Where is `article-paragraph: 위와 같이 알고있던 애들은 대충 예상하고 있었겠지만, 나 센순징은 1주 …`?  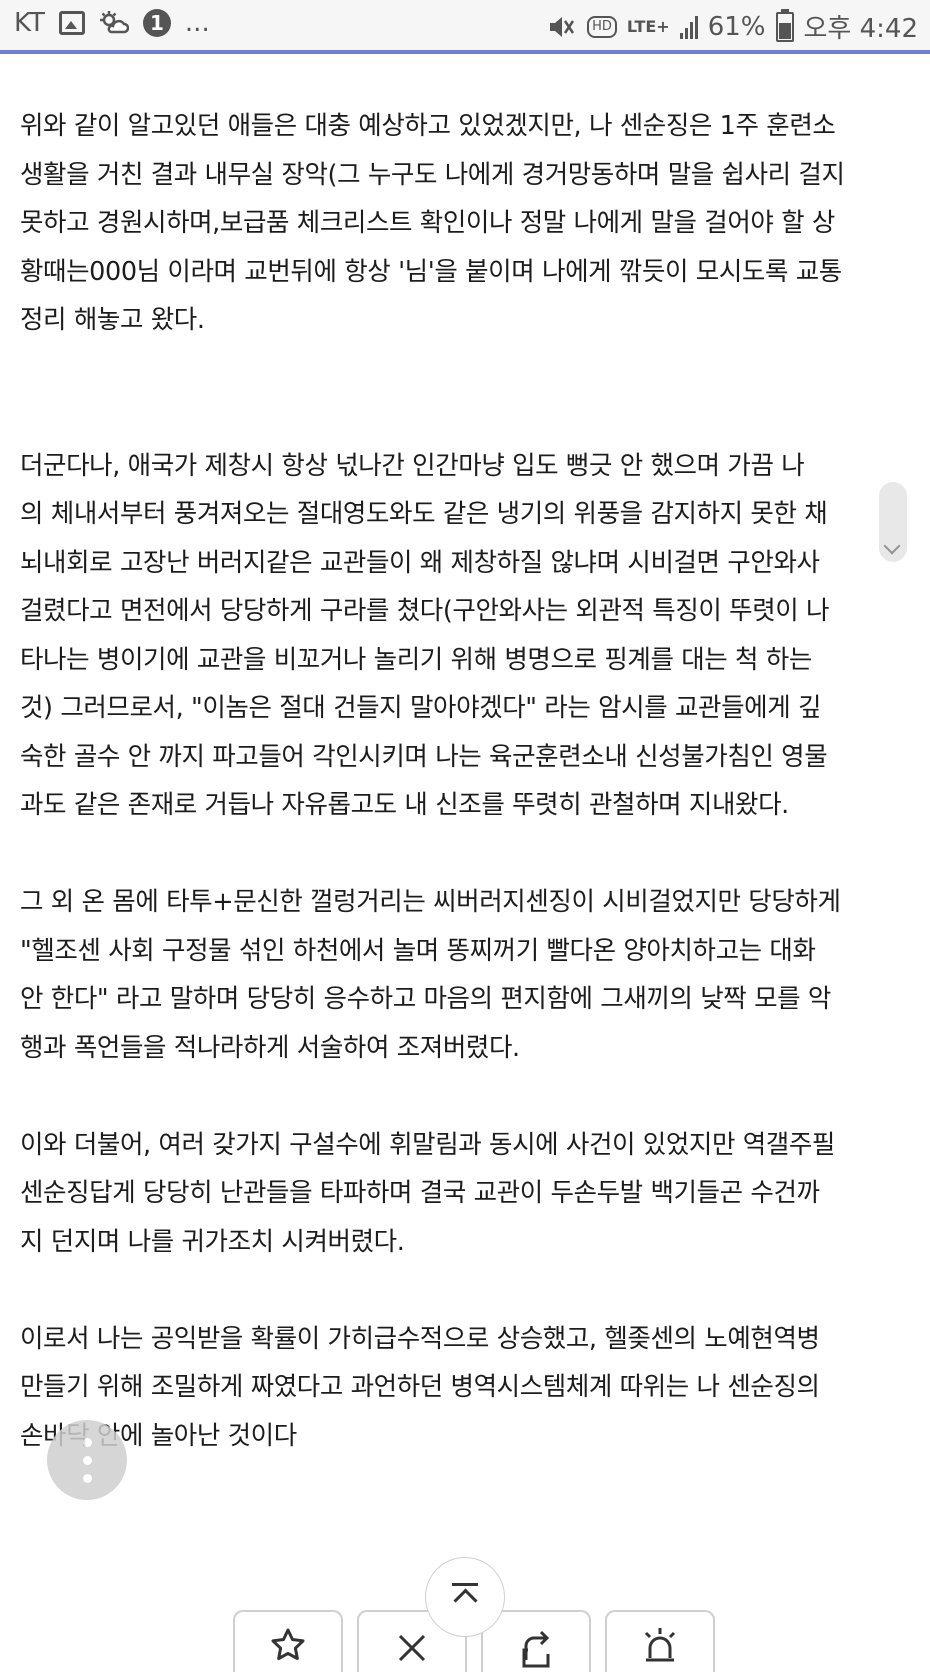 article-paragraph: 위와 같이 알고있던 애들은 대충 예상하고 있었겠지만, 나 센순징은 1주 … is located at coordinates (432, 223).